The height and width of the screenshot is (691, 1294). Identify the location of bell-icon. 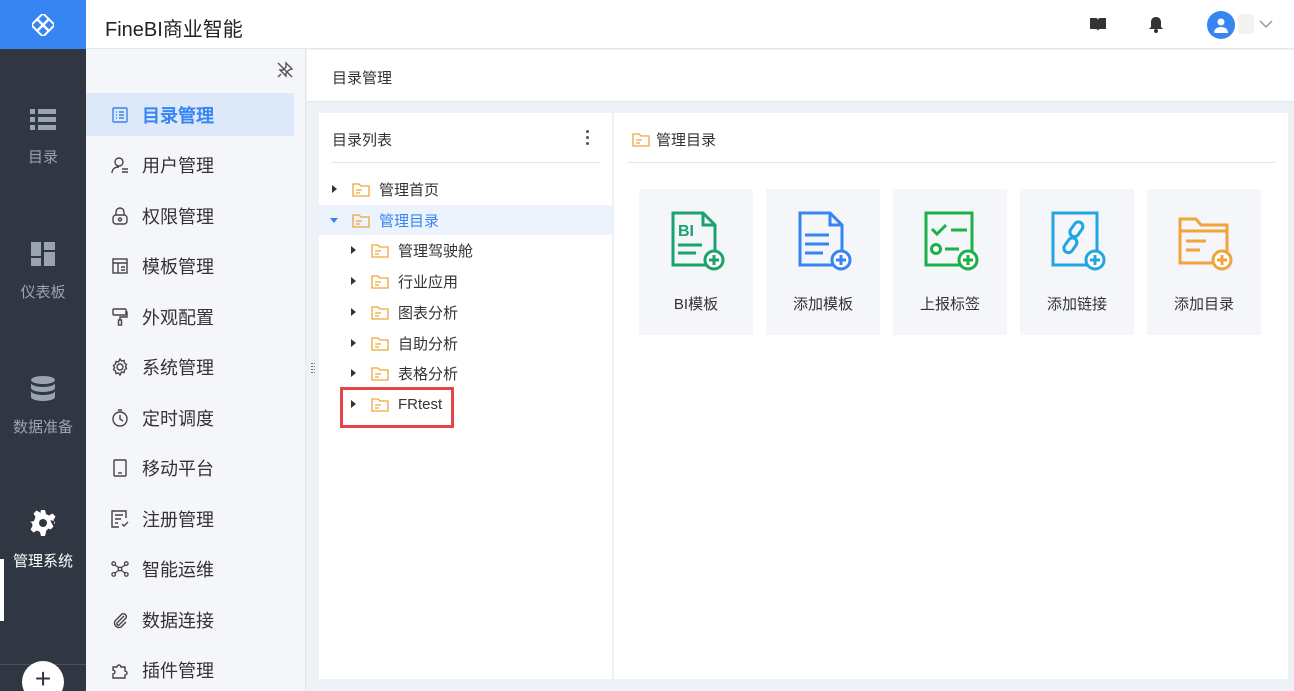
(1156, 24).